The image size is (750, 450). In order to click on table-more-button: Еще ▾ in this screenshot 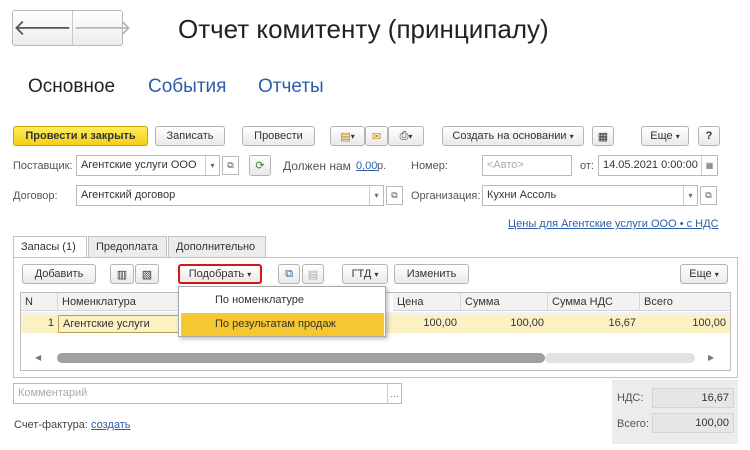, I will do `click(704, 274)`.